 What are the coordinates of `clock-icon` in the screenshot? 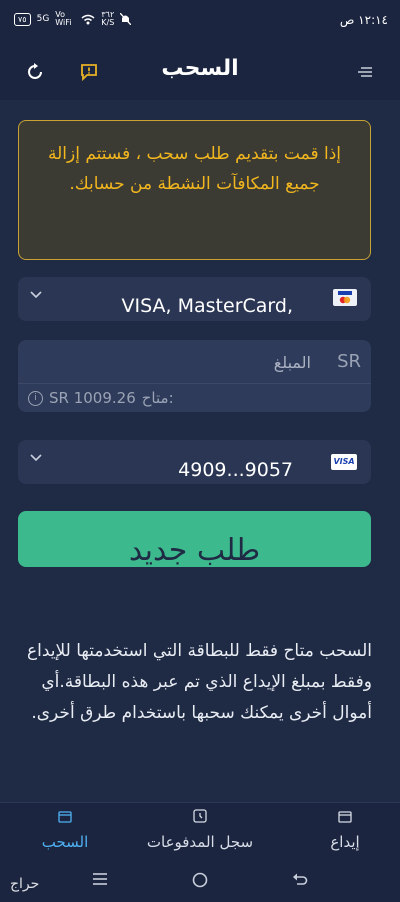 It's located at (200, 816).